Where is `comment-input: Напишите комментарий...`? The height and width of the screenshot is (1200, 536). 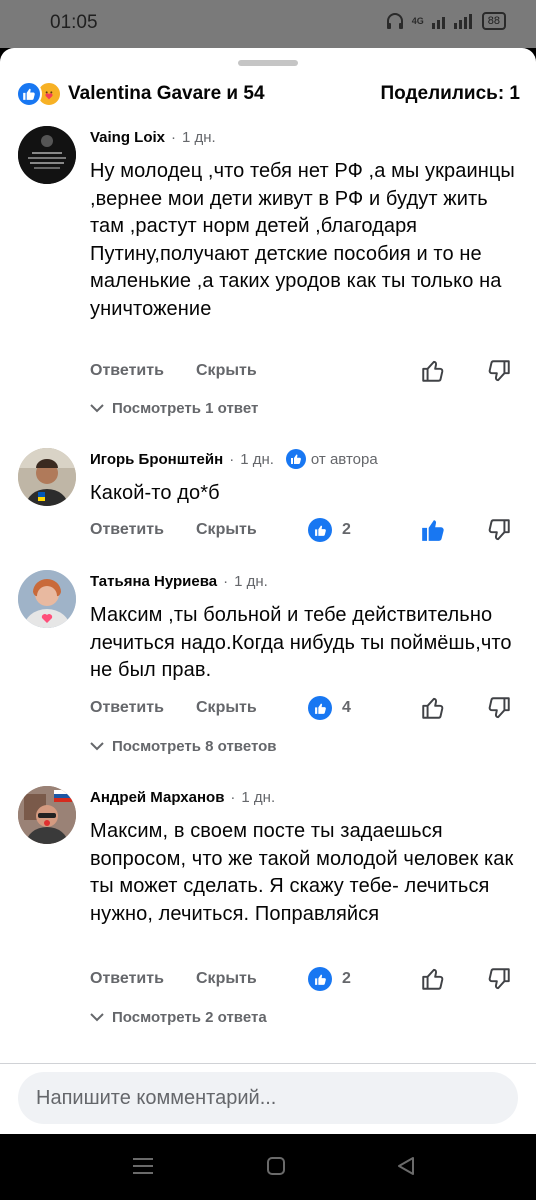
comment-input: Напишите комментарий... is located at coordinates (268, 1098).